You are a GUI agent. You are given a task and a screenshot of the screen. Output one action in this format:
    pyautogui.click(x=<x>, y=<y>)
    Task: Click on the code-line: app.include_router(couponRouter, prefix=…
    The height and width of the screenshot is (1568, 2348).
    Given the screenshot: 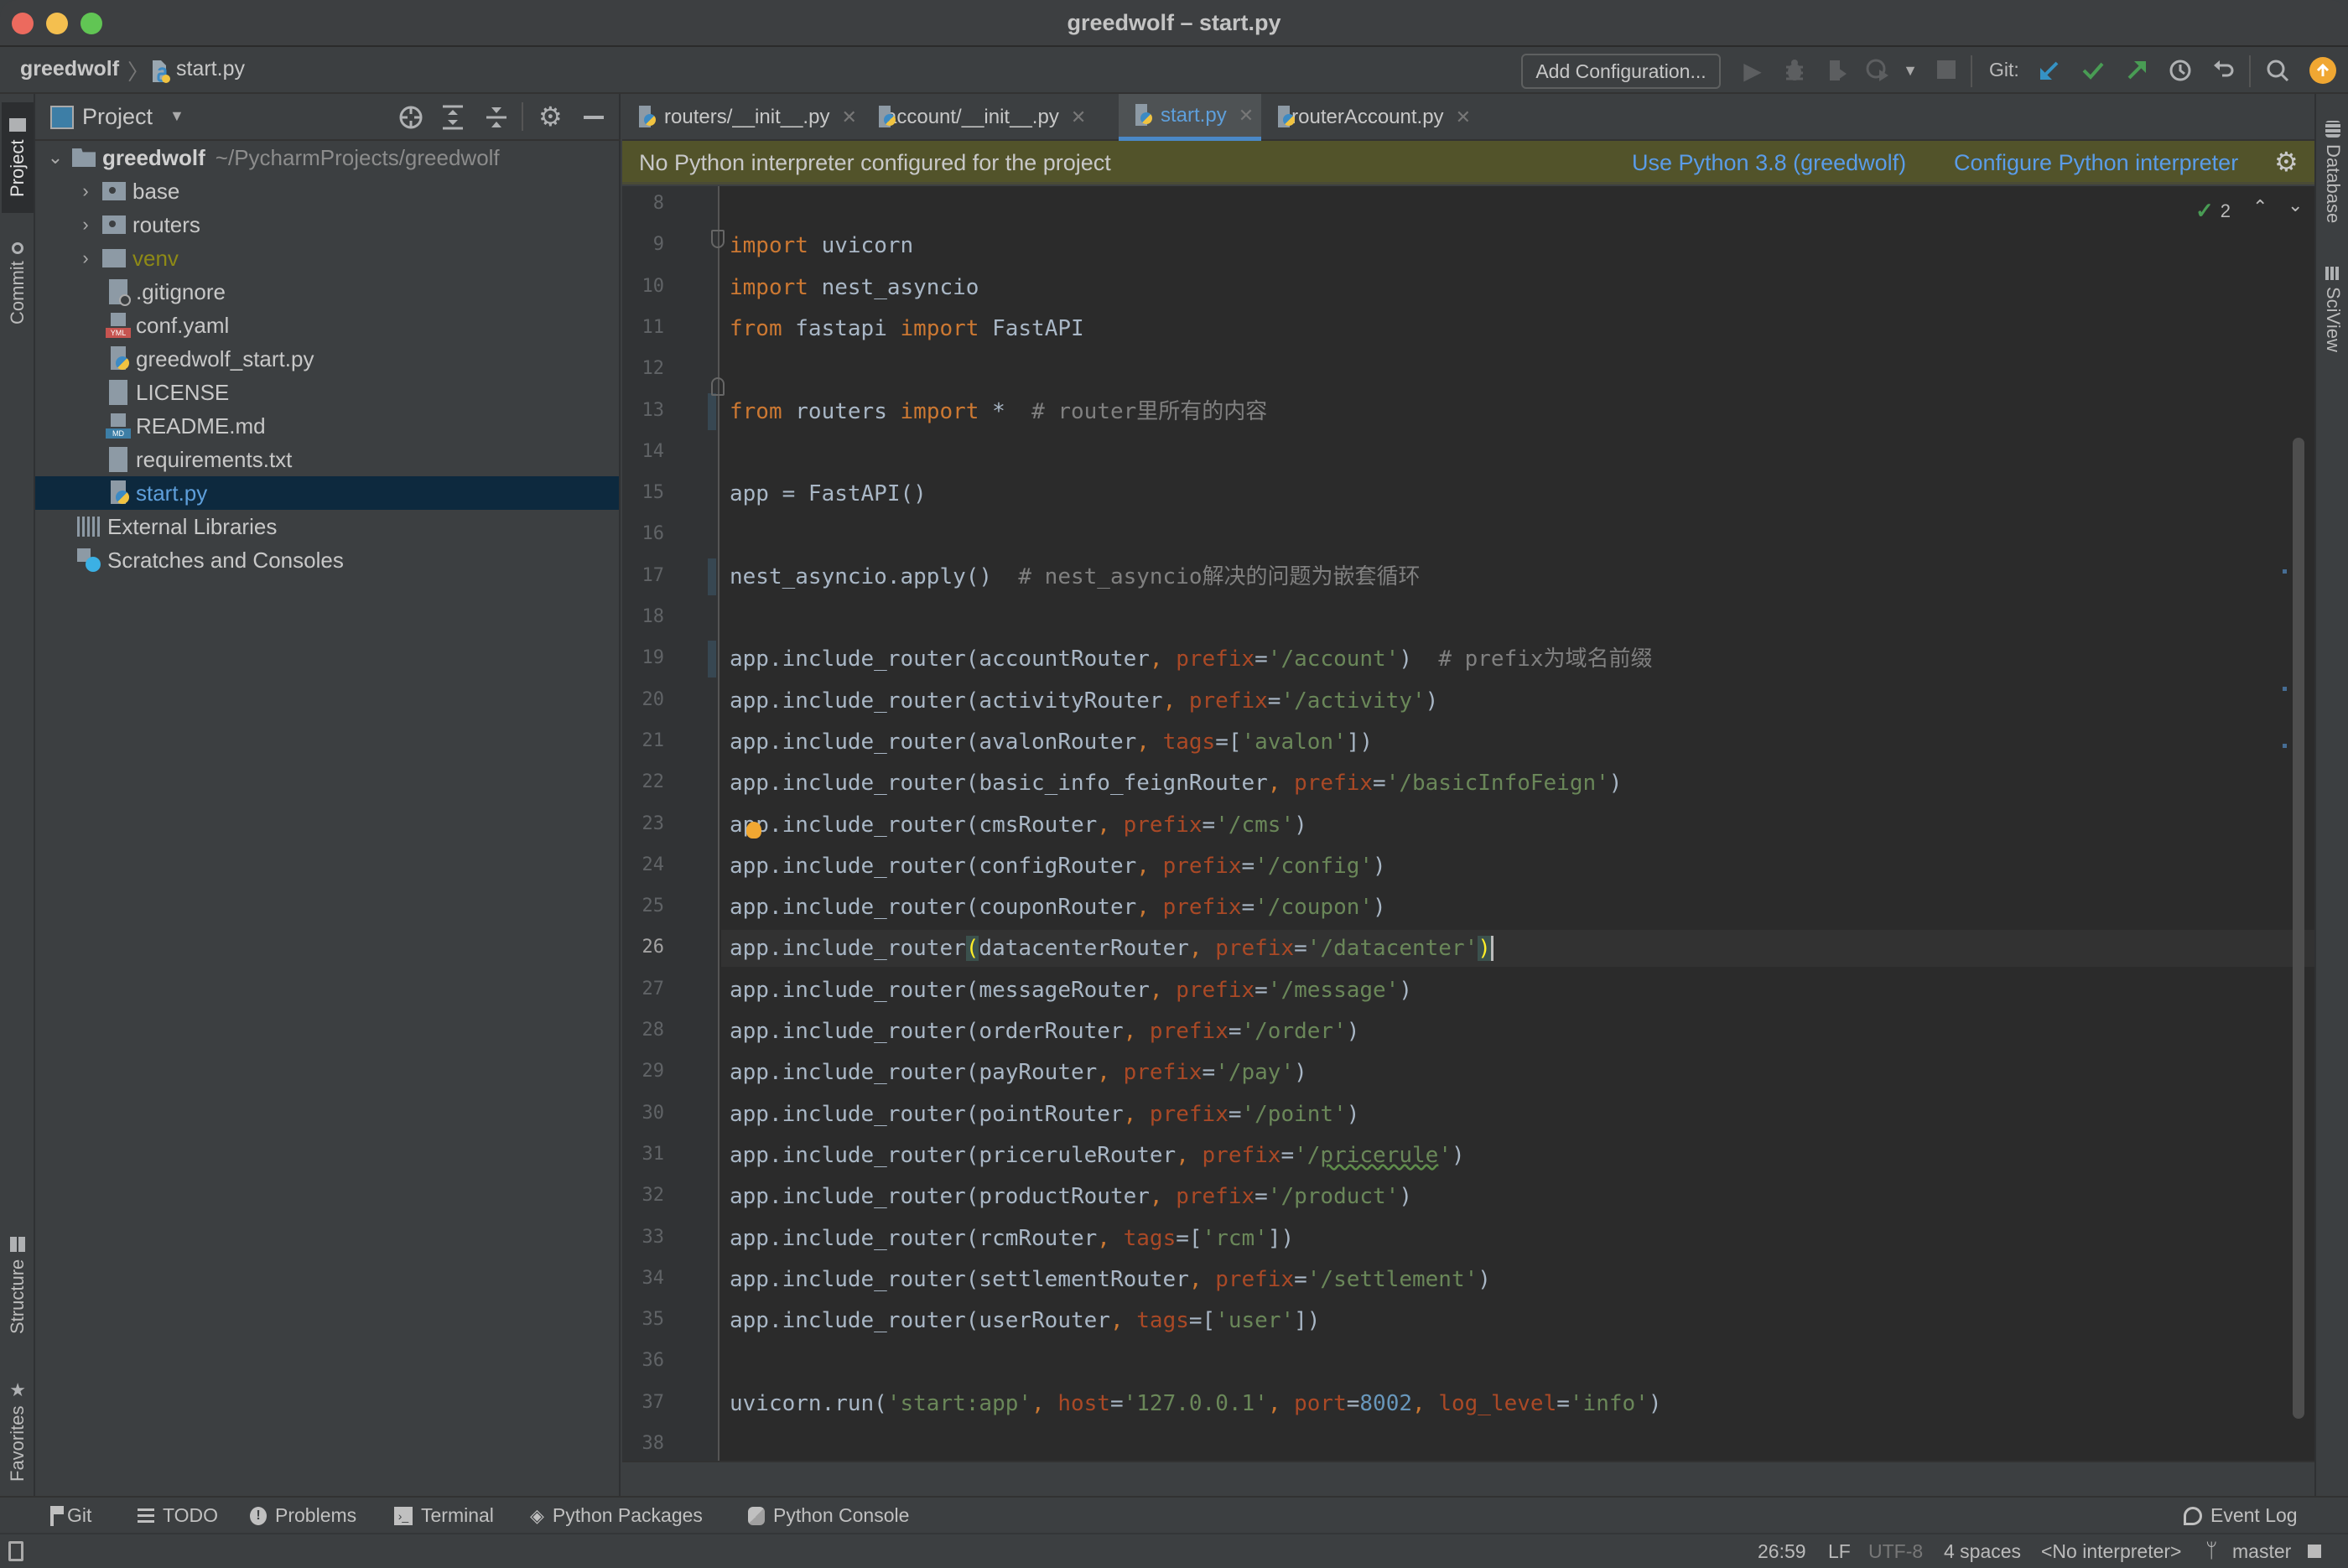 What is the action you would take?
    pyautogui.click(x=1058, y=907)
    